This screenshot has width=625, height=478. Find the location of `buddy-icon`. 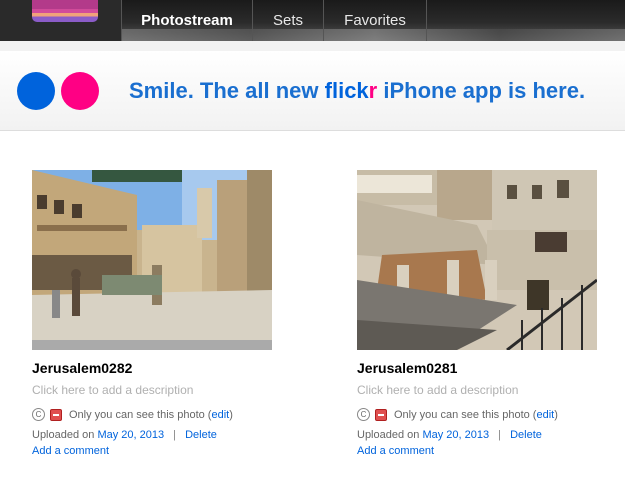

buddy-icon is located at coordinates (65, 11).